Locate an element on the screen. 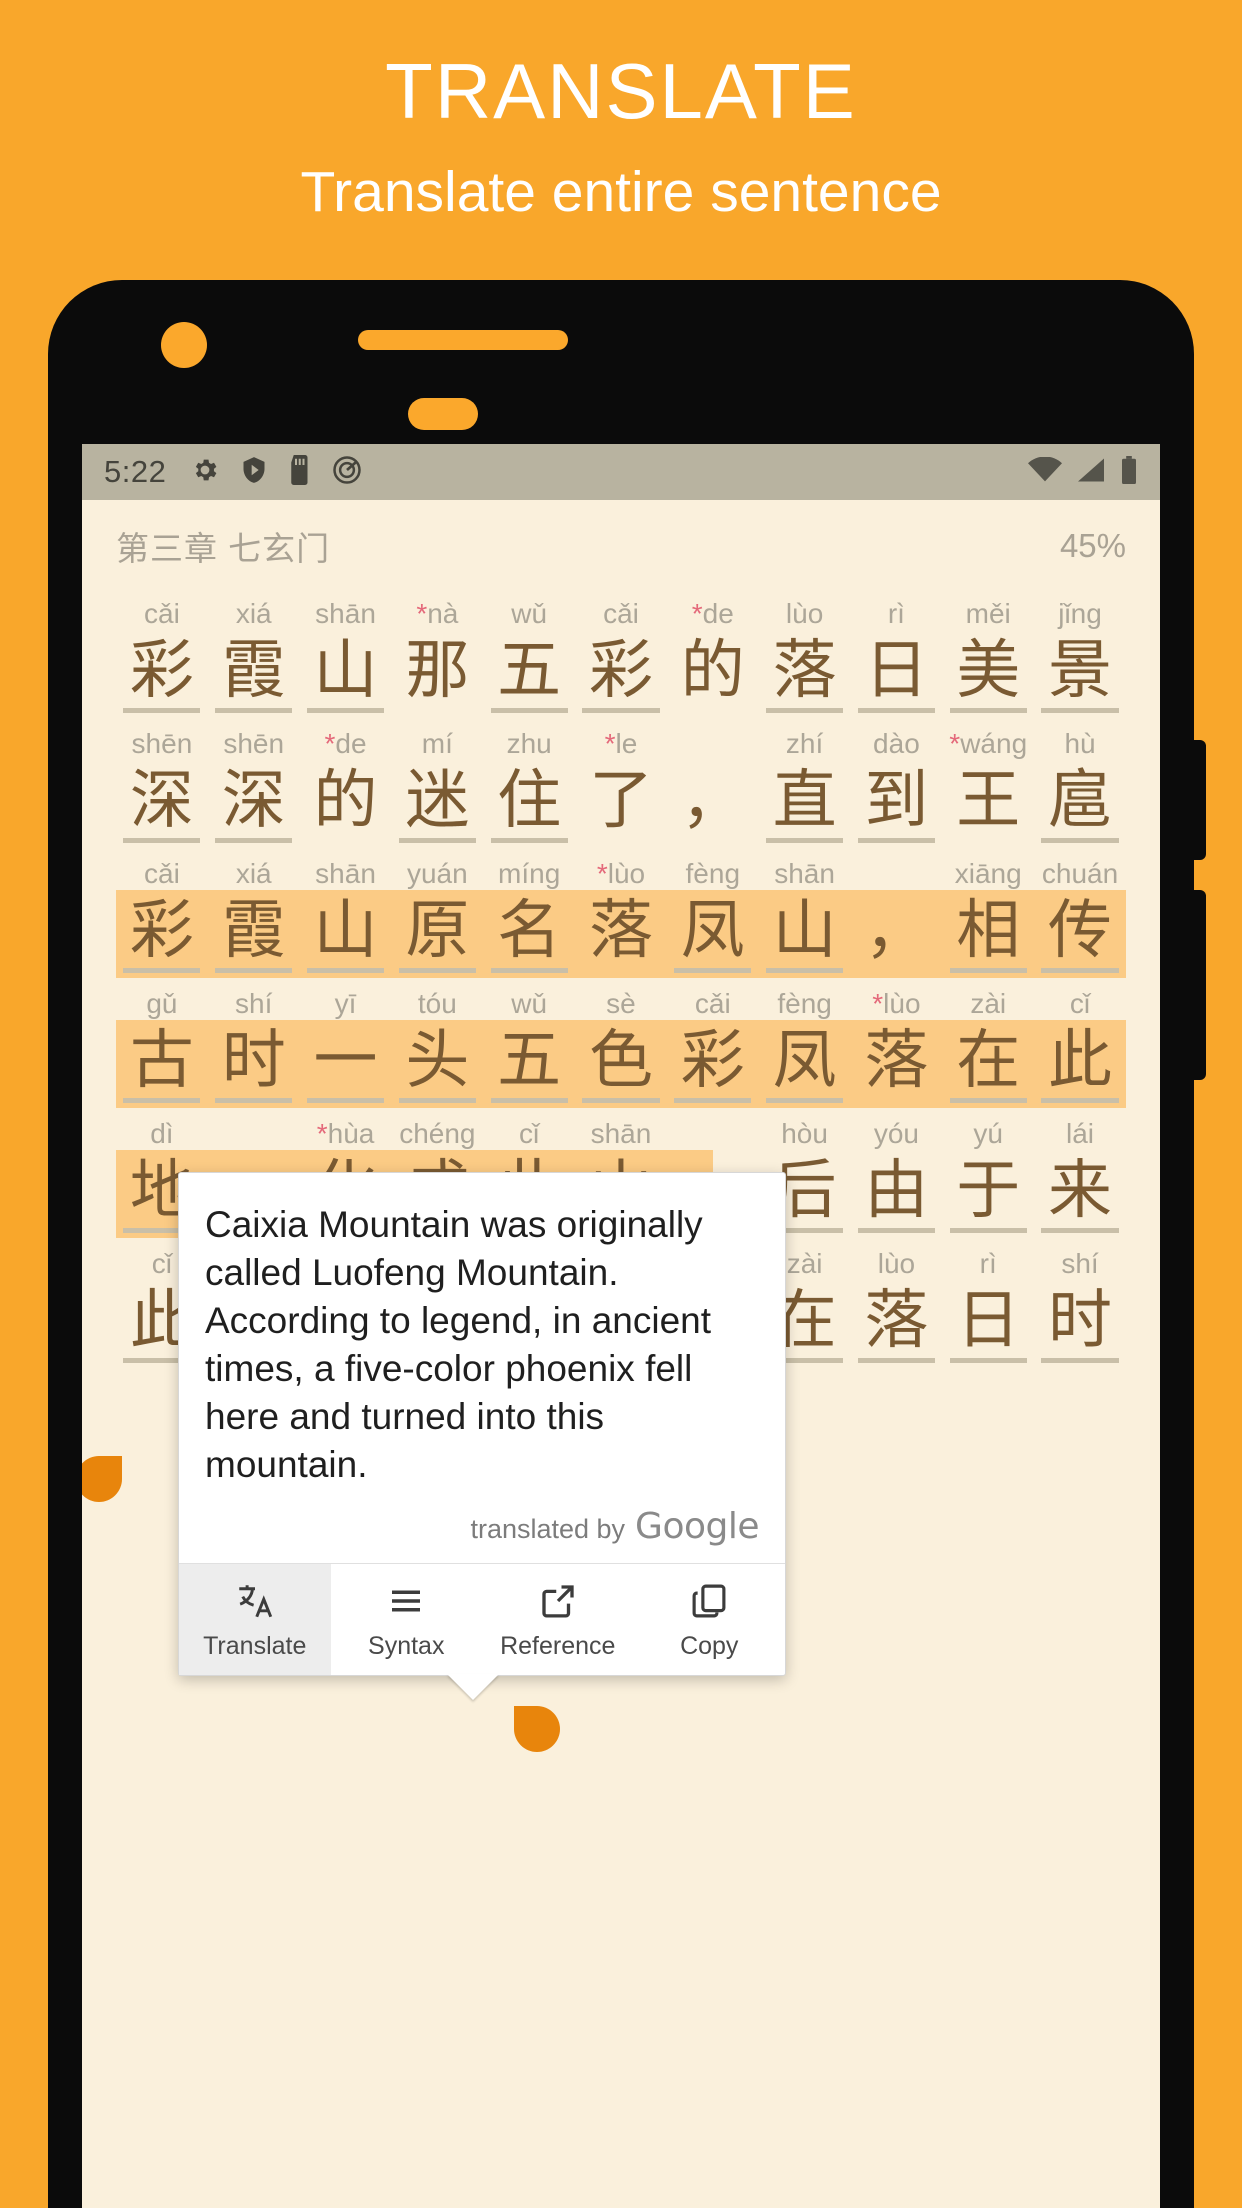  hanzi-character: 了 is located at coordinates (621, 801).